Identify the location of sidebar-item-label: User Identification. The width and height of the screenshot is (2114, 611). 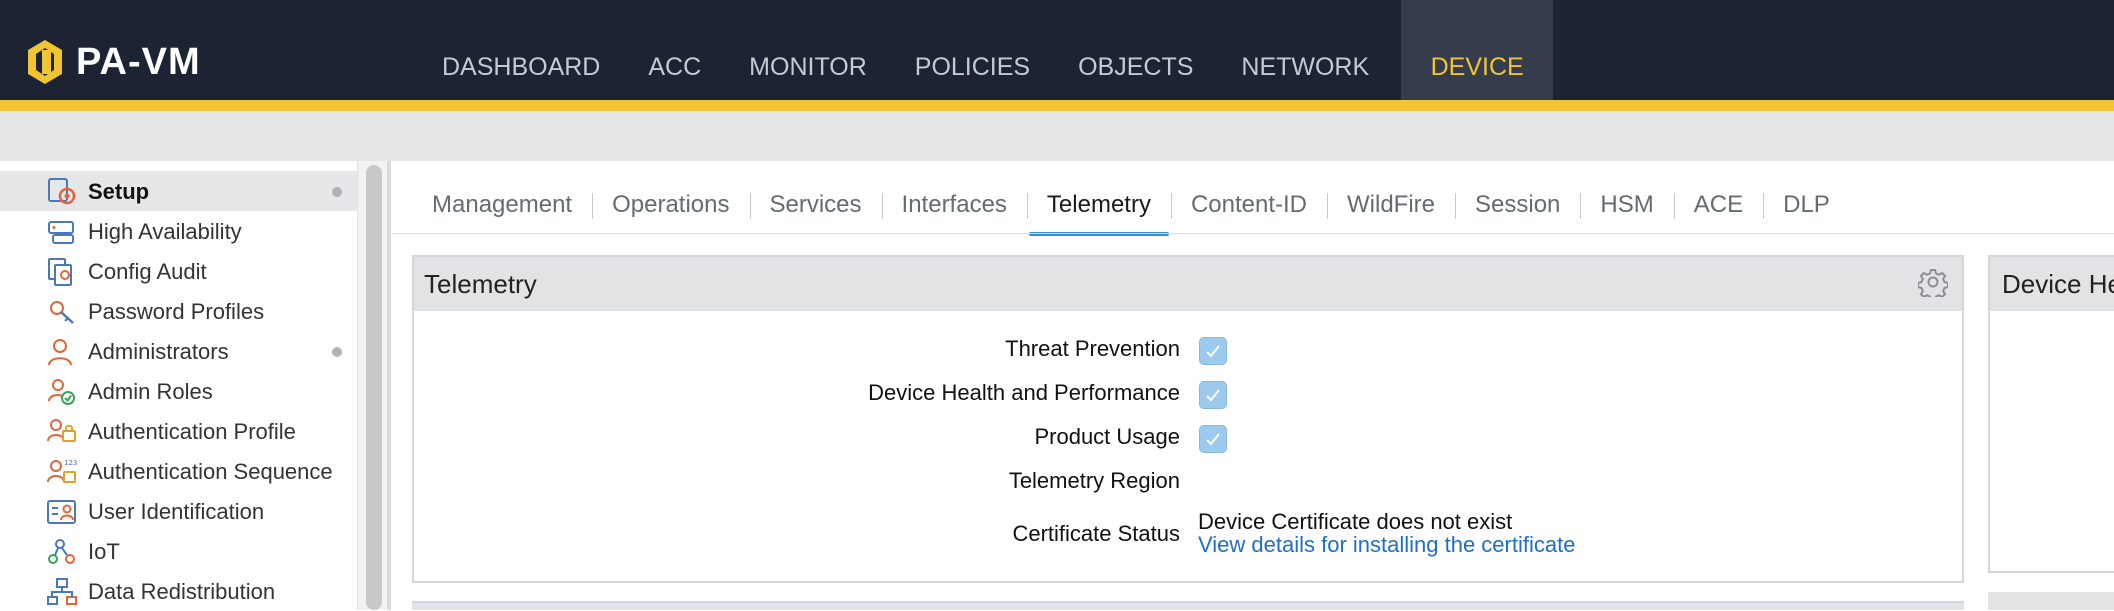
(176, 511).